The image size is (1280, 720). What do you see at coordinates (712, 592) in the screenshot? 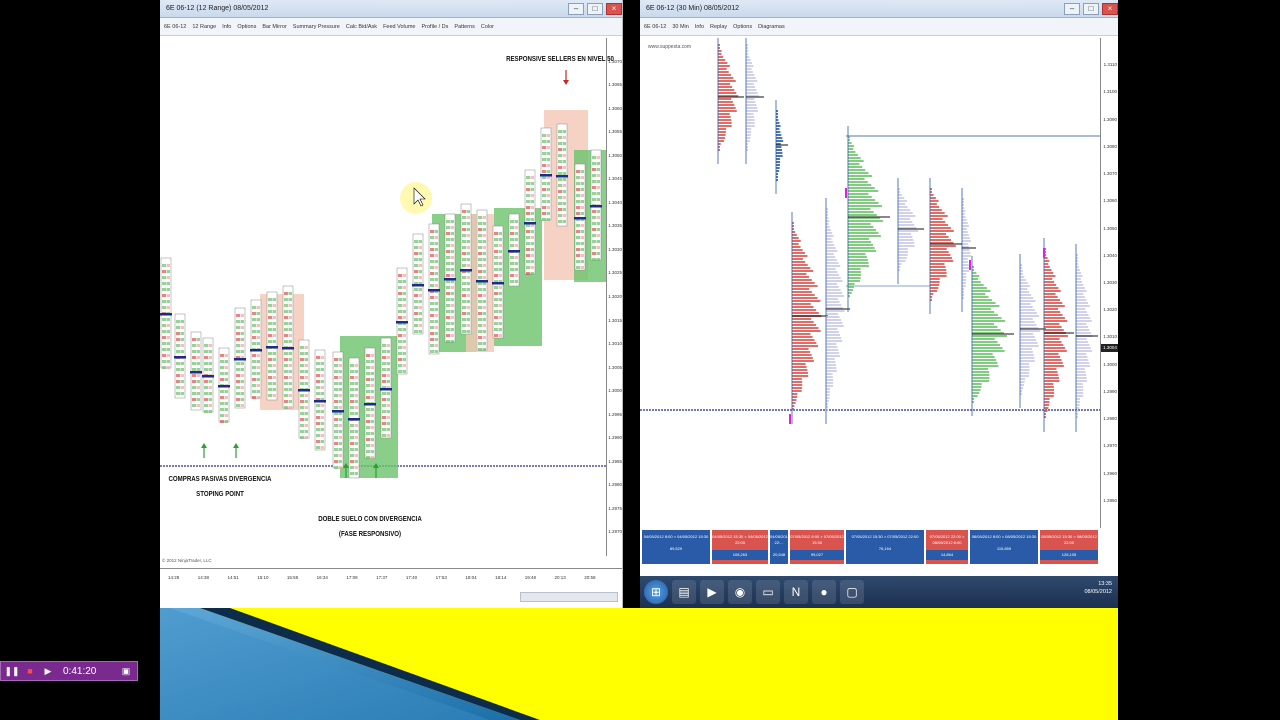
I see `media-icon: ▶` at bounding box center [712, 592].